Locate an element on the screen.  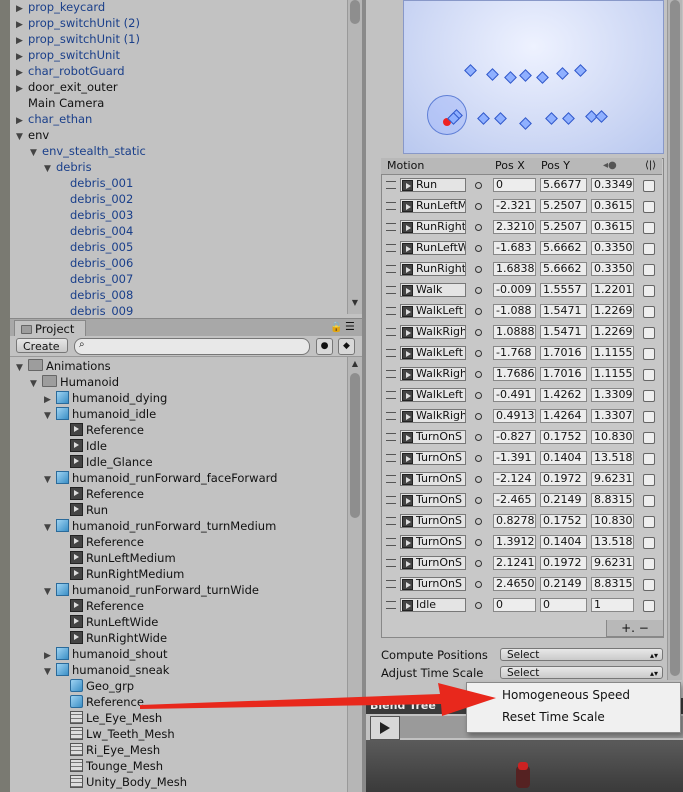
speed-field: 0.3615 is located at coordinates (612, 206).